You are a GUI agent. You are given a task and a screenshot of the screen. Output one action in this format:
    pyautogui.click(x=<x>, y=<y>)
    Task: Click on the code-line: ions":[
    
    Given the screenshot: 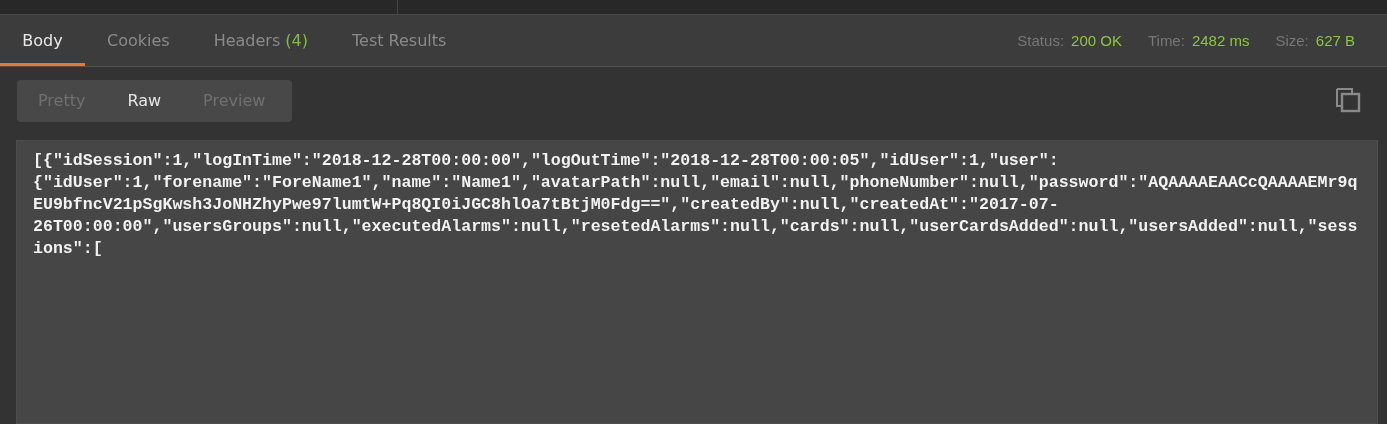 What is the action you would take?
    pyautogui.click(x=68, y=249)
    